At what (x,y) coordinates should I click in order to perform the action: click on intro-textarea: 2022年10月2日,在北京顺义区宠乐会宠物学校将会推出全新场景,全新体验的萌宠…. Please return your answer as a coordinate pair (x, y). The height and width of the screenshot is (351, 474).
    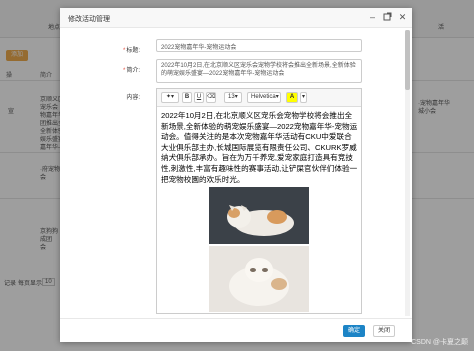
    Looking at the image, I should click on (259, 71).